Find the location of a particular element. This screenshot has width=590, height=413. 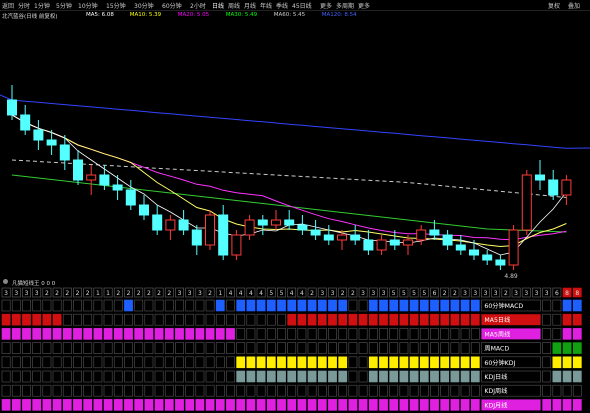

signal-row-label: KDJ月线 is located at coordinates (495, 405).